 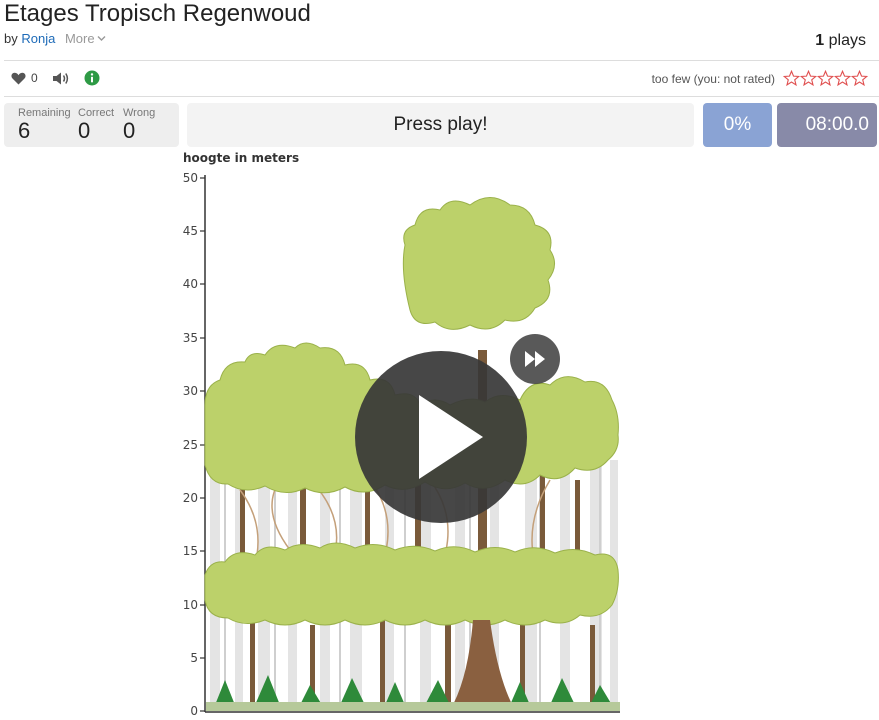 I want to click on by-label: by, so click(x=11, y=38).